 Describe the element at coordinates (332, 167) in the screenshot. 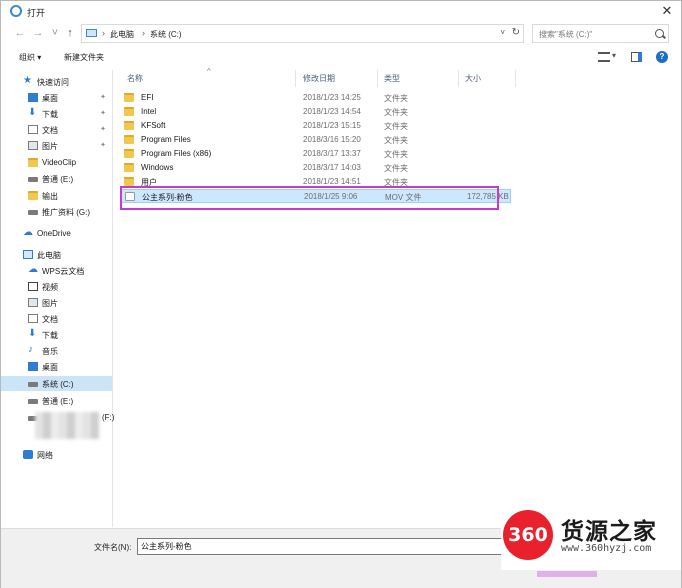

I see `file-date: 2018/3/17 14:03` at that location.